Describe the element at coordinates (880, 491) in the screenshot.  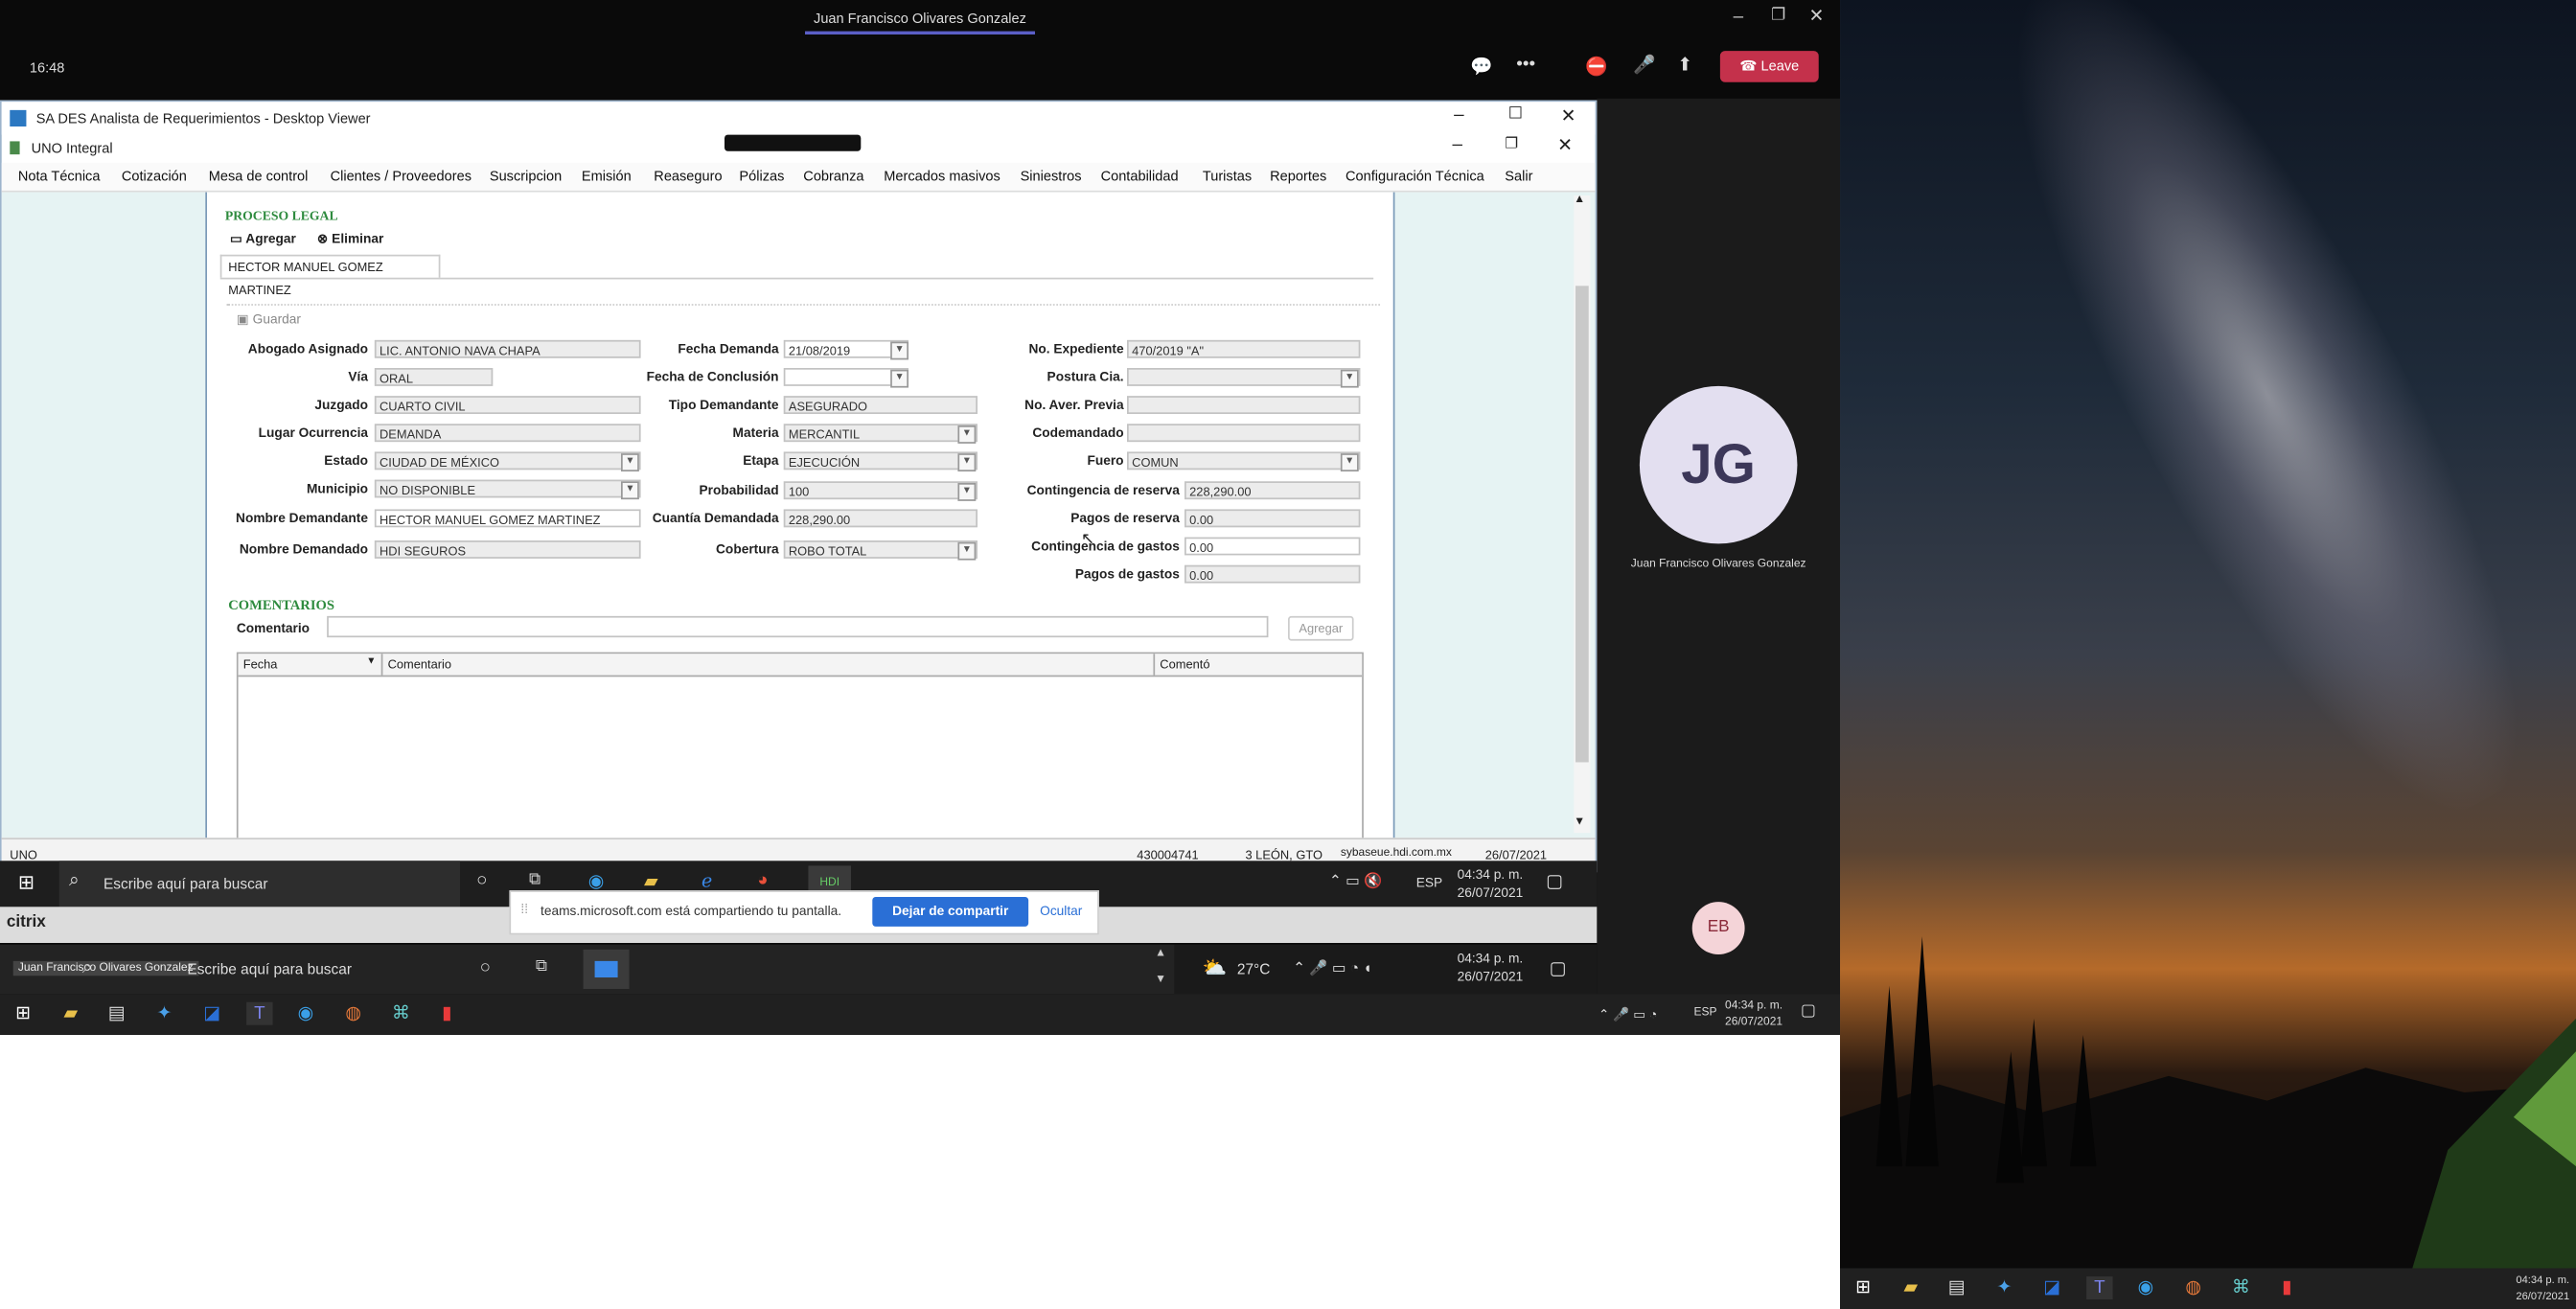
I see `probabilidad-select: 100` at that location.